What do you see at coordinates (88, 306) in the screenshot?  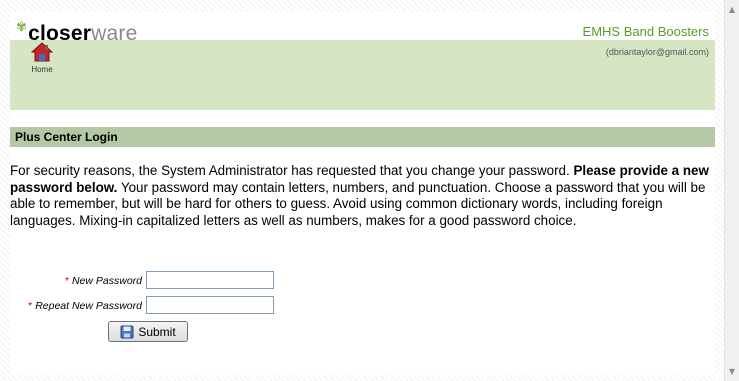 I see `repeat-password-label-text: Repeat New Password` at bounding box center [88, 306].